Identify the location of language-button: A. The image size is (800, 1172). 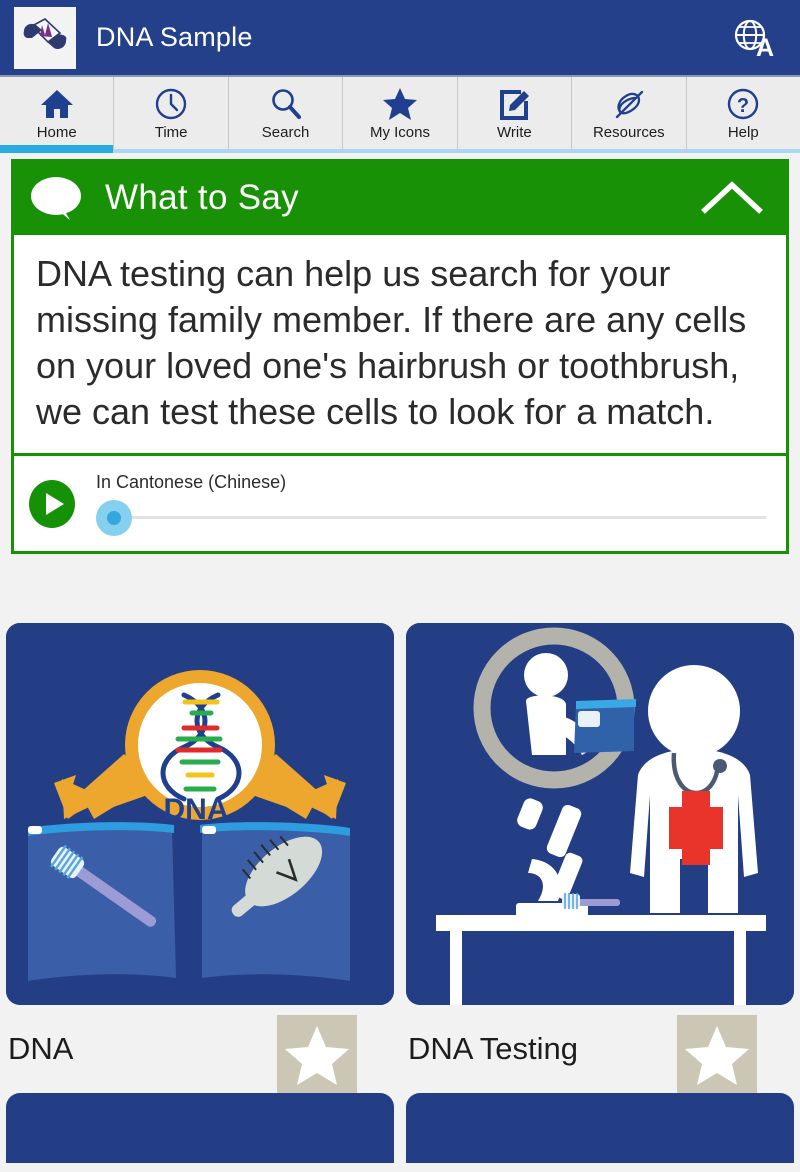
(753, 38).